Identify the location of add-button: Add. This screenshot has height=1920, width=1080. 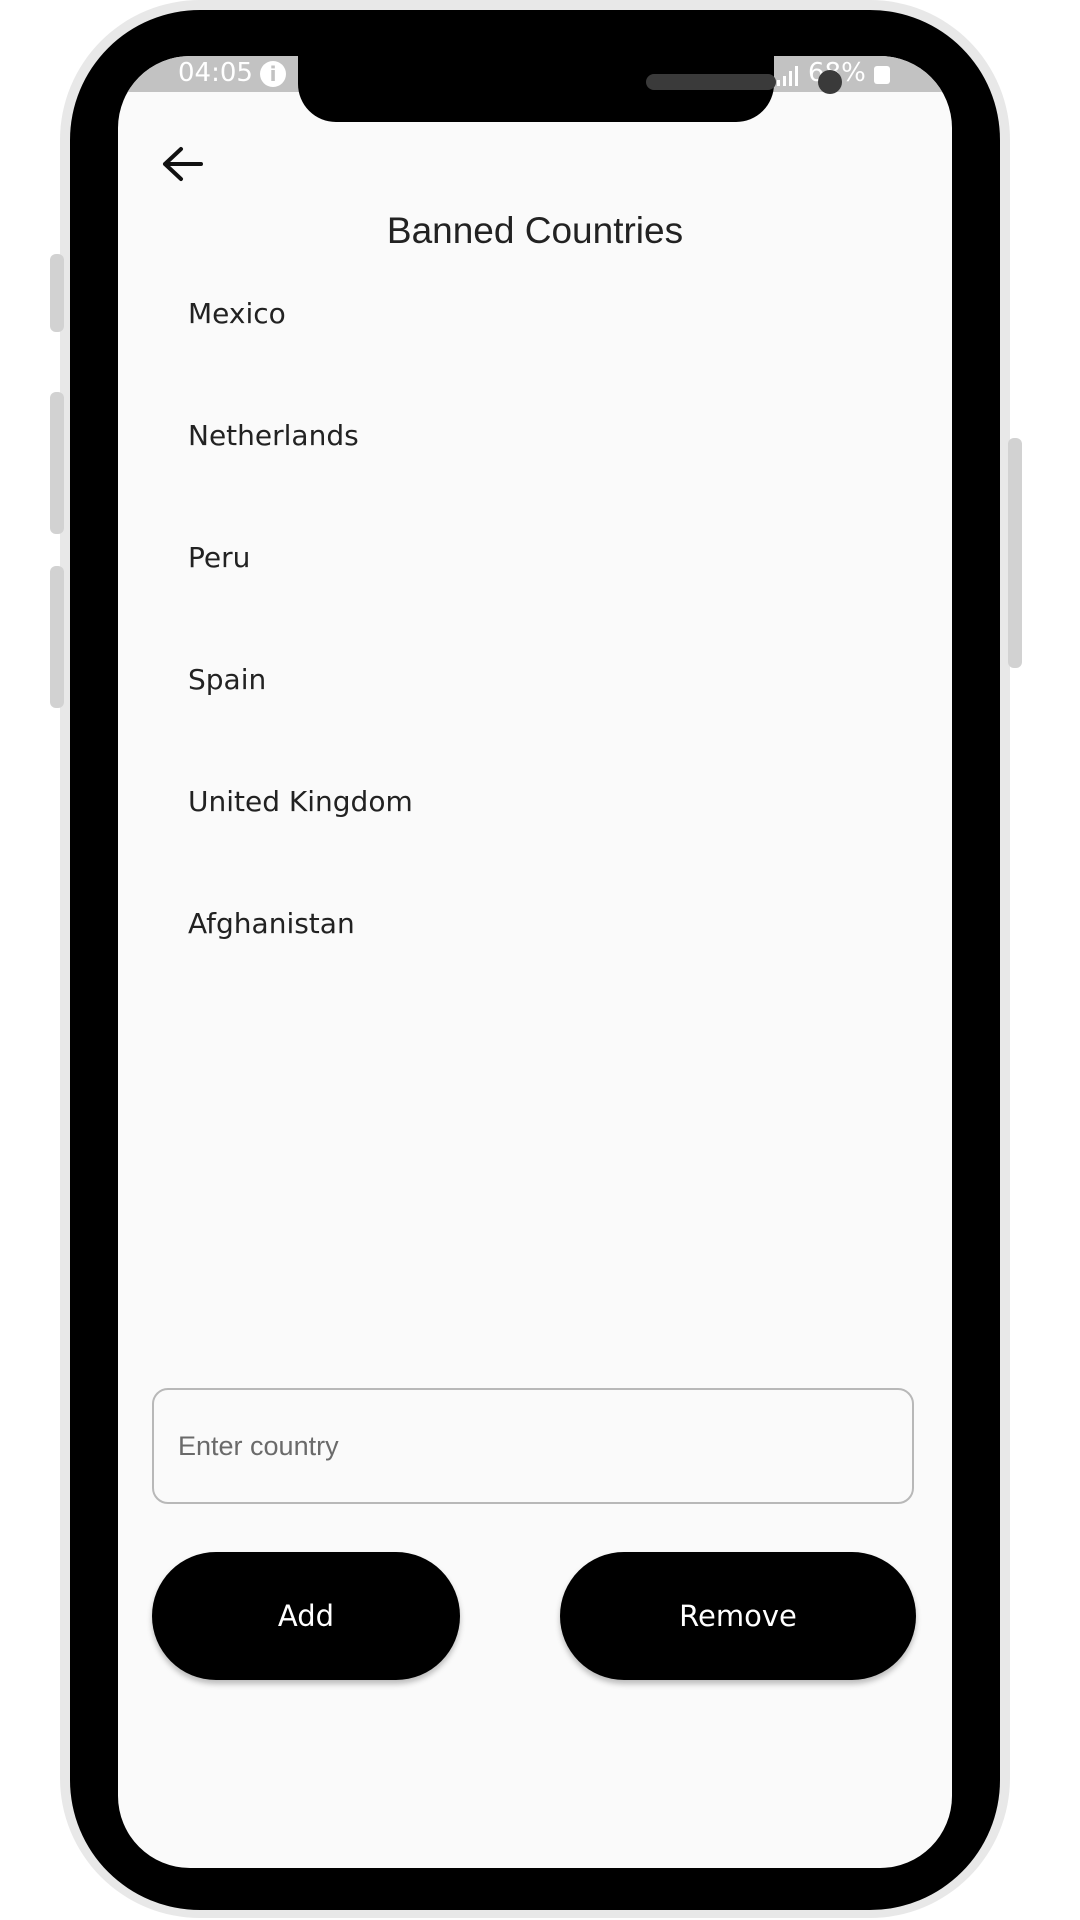
(306, 1616).